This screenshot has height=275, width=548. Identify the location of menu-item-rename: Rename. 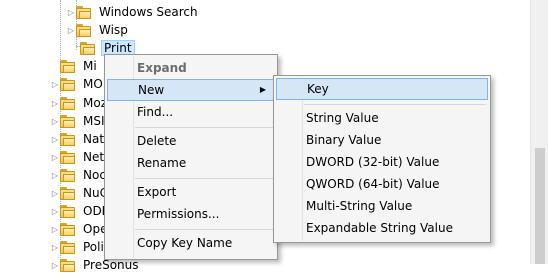
(191, 163).